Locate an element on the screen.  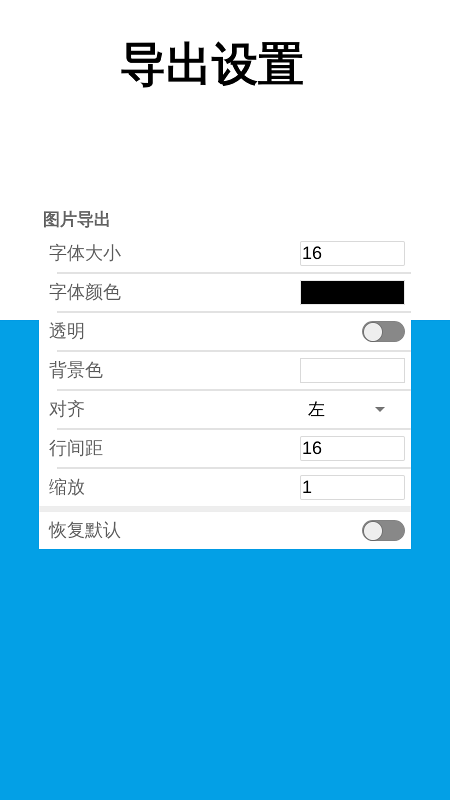
setting-label: 对齐 is located at coordinates (67, 409).